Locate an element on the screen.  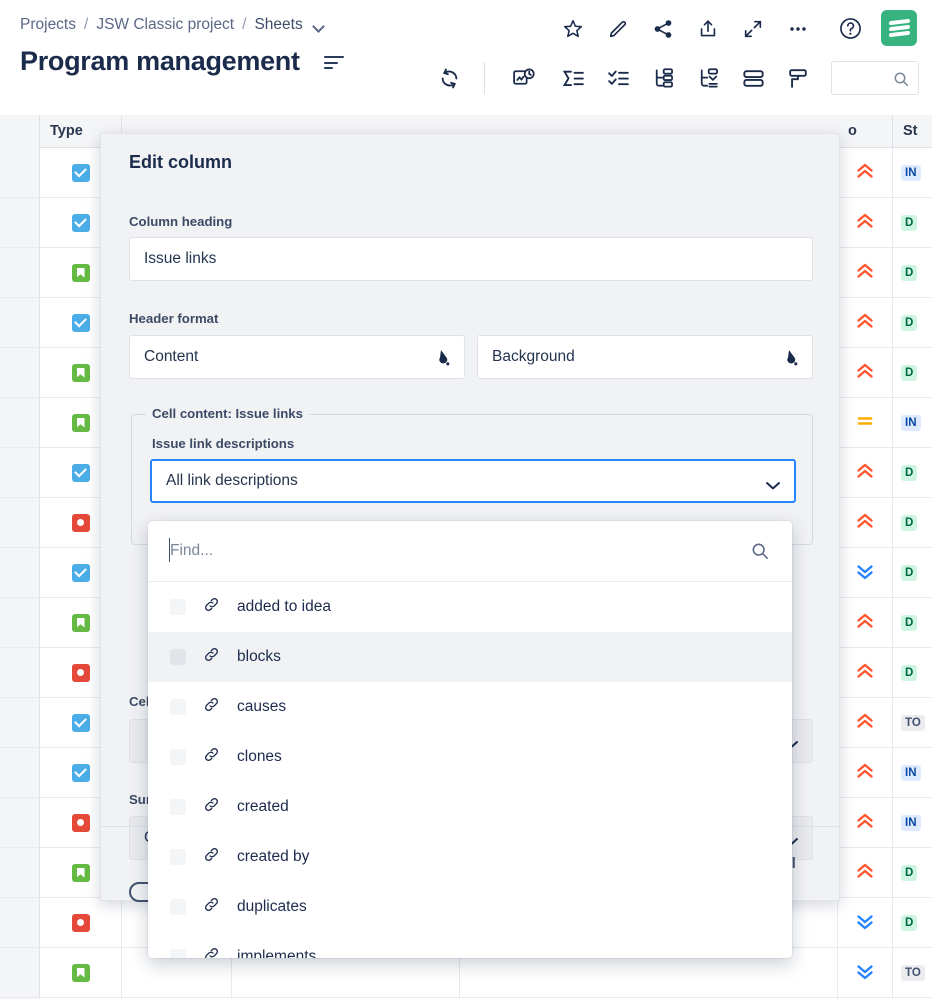
chevron-down-icon is located at coordinates (318, 25).